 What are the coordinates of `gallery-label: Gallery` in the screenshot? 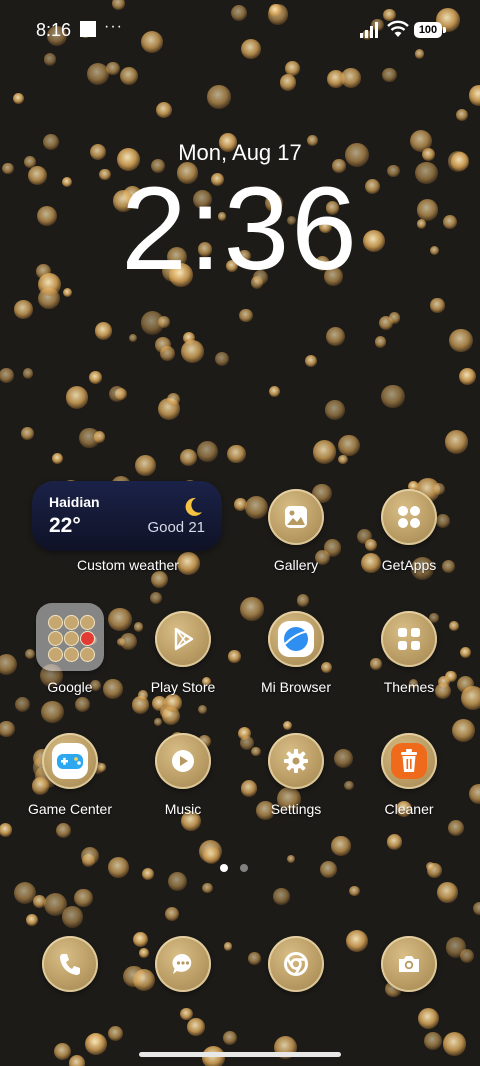 It's located at (296, 565).